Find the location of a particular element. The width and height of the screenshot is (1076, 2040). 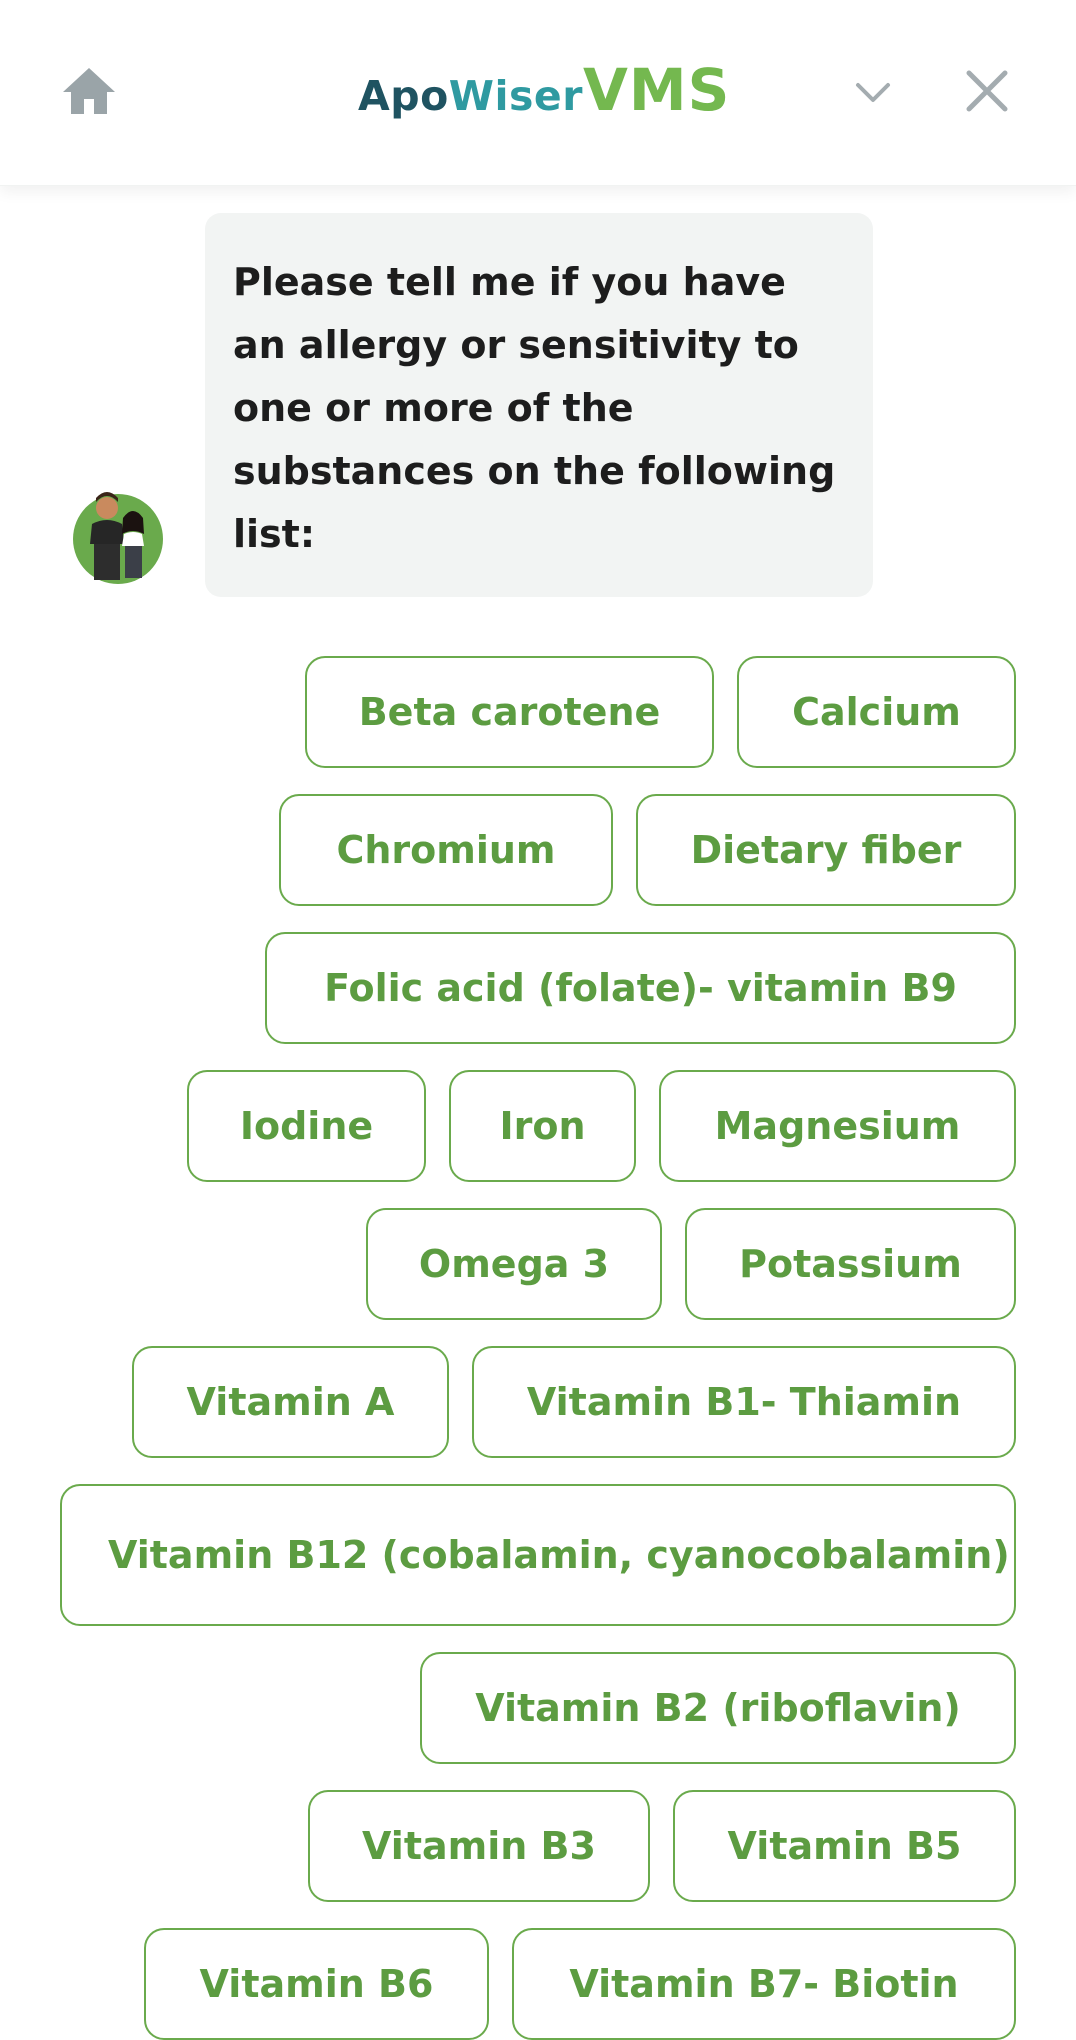

option-chip: Chromium is located at coordinates (446, 850).